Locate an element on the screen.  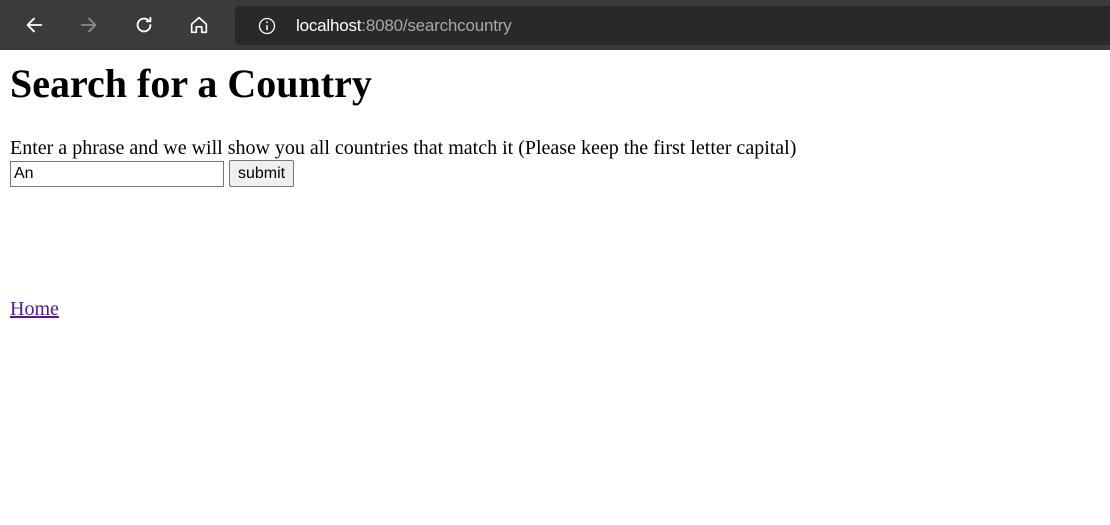
home-icon is located at coordinates (199, 25).